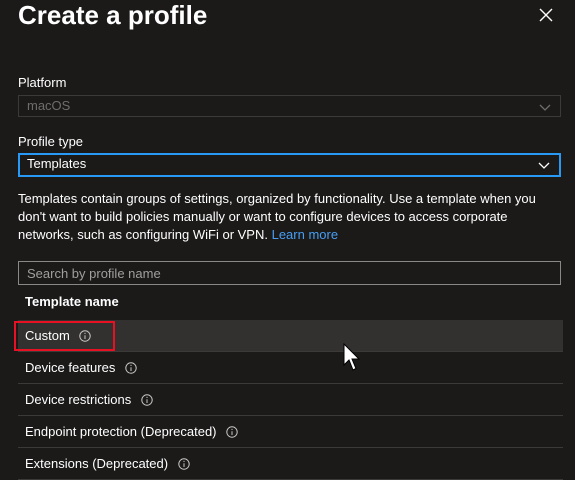  What do you see at coordinates (113, 15) in the screenshot?
I see `page-title: Create a profile` at bounding box center [113, 15].